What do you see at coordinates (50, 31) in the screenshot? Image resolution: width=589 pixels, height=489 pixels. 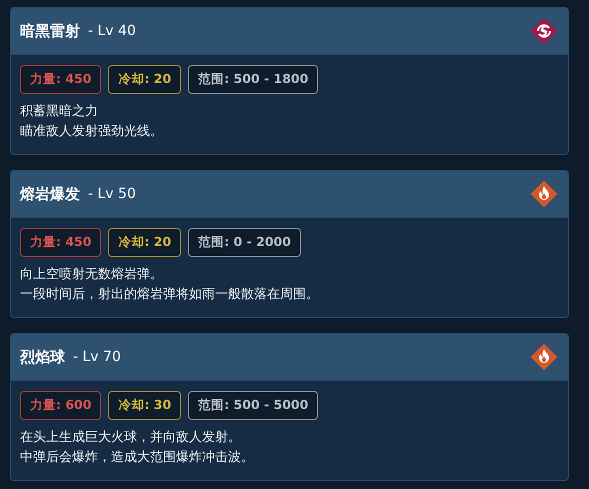 I see `skill-name: 暗黑雷射` at bounding box center [50, 31].